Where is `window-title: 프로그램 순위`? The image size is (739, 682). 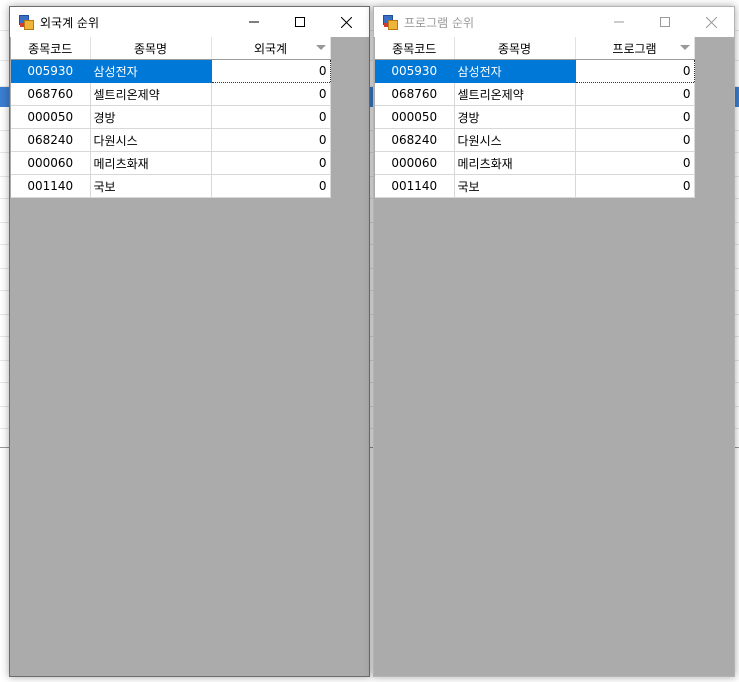
window-title: 프로그램 순위 is located at coordinates (439, 22).